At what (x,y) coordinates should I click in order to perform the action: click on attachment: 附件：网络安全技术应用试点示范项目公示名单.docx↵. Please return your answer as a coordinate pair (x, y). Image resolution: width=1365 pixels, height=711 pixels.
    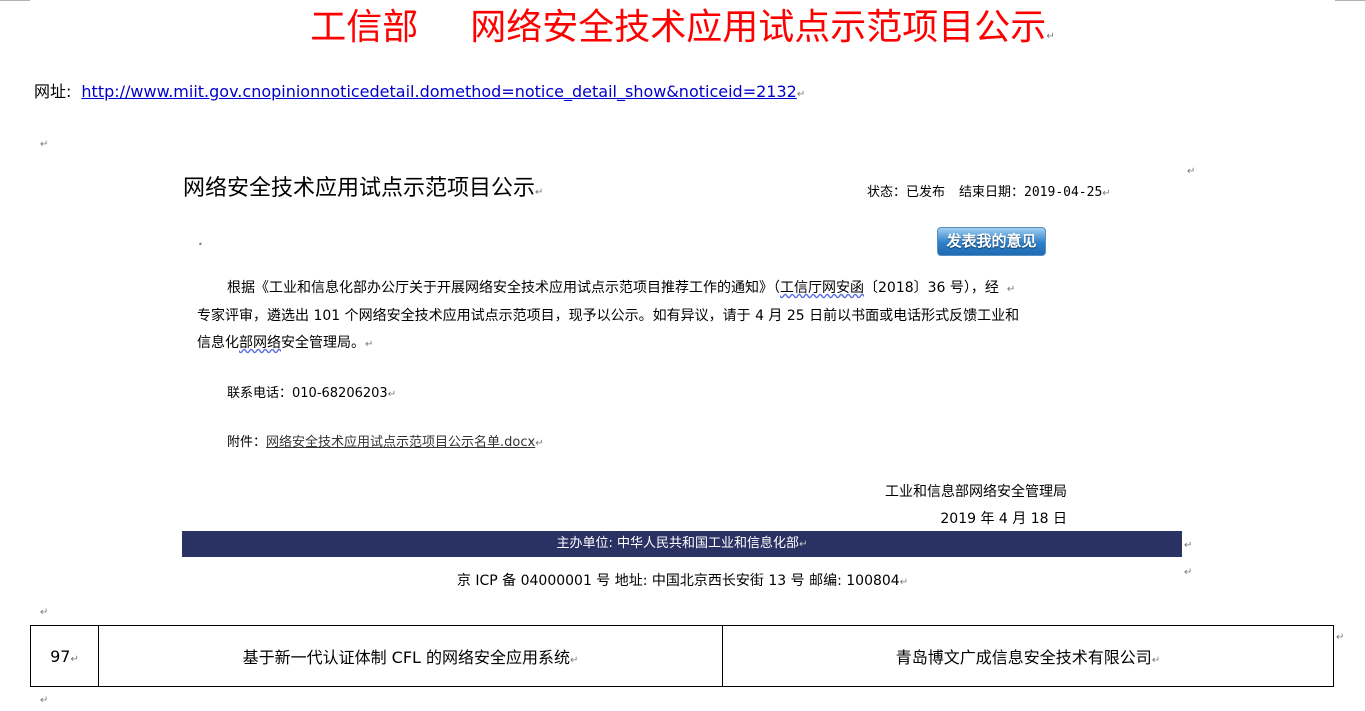
    Looking at the image, I should click on (385, 442).